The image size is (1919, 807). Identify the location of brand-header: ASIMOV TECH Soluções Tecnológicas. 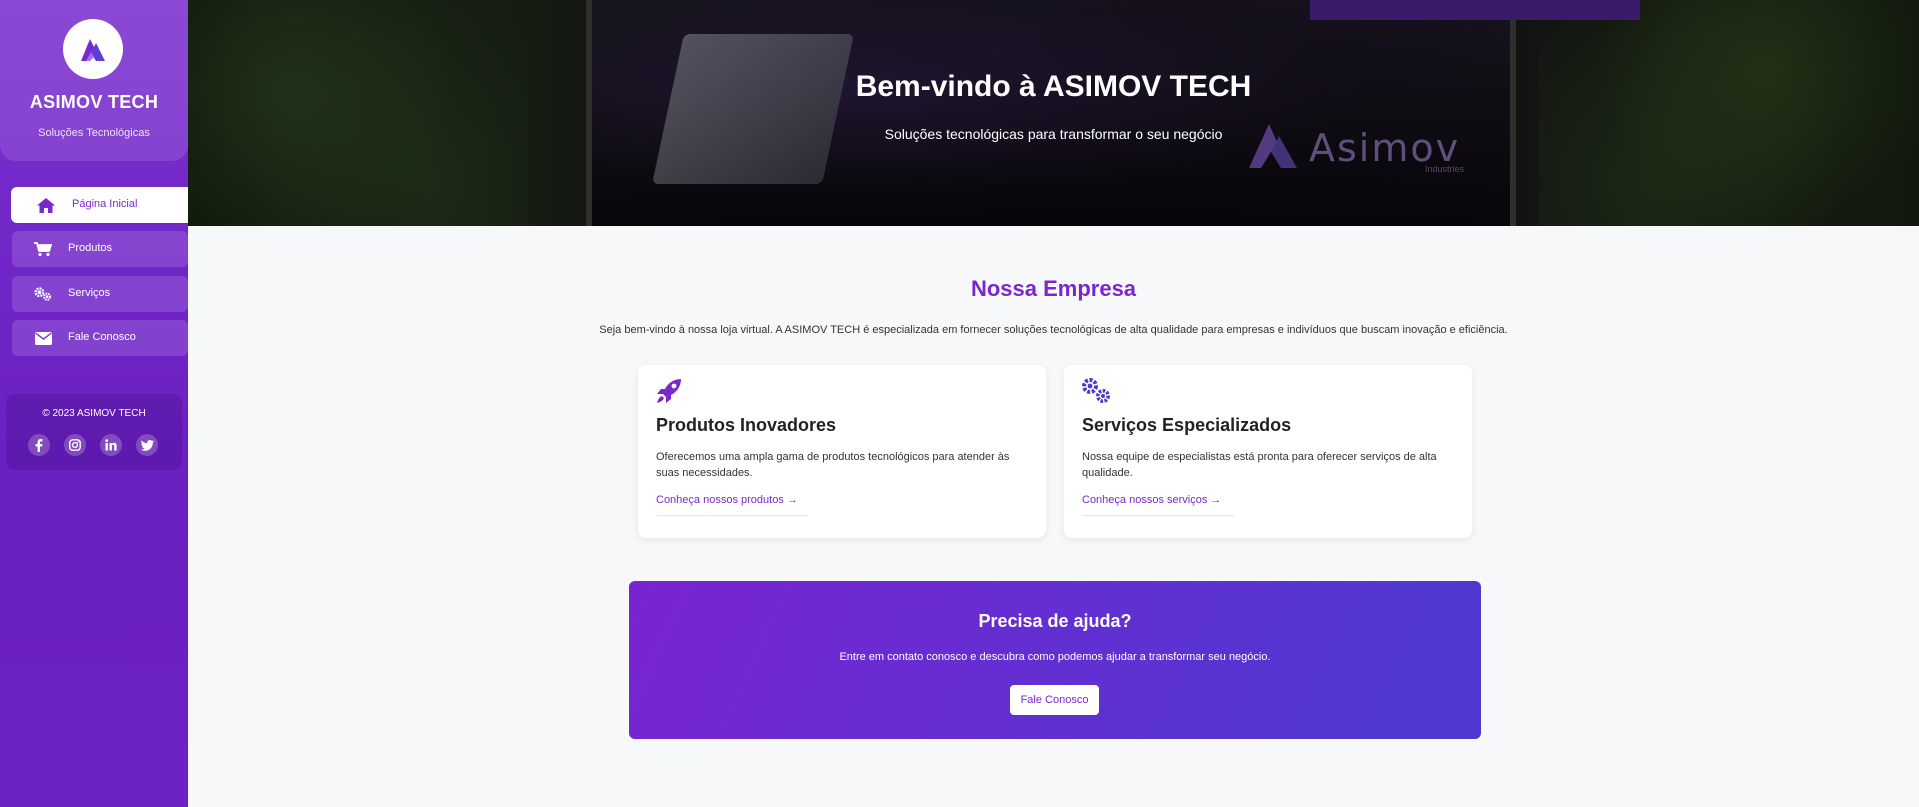
(94, 80).